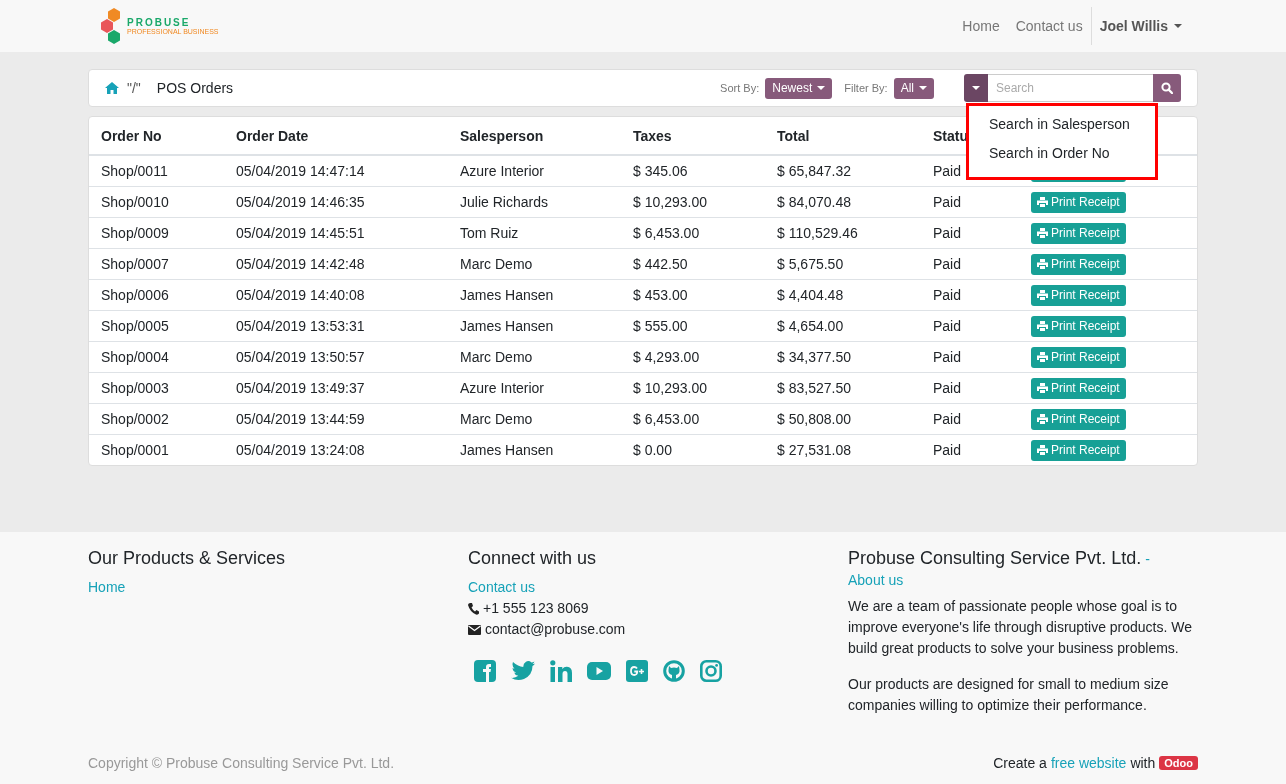 The image size is (1286, 784). What do you see at coordinates (814, 419) in the screenshot?
I see `table-cell: $ 50,808.00` at bounding box center [814, 419].